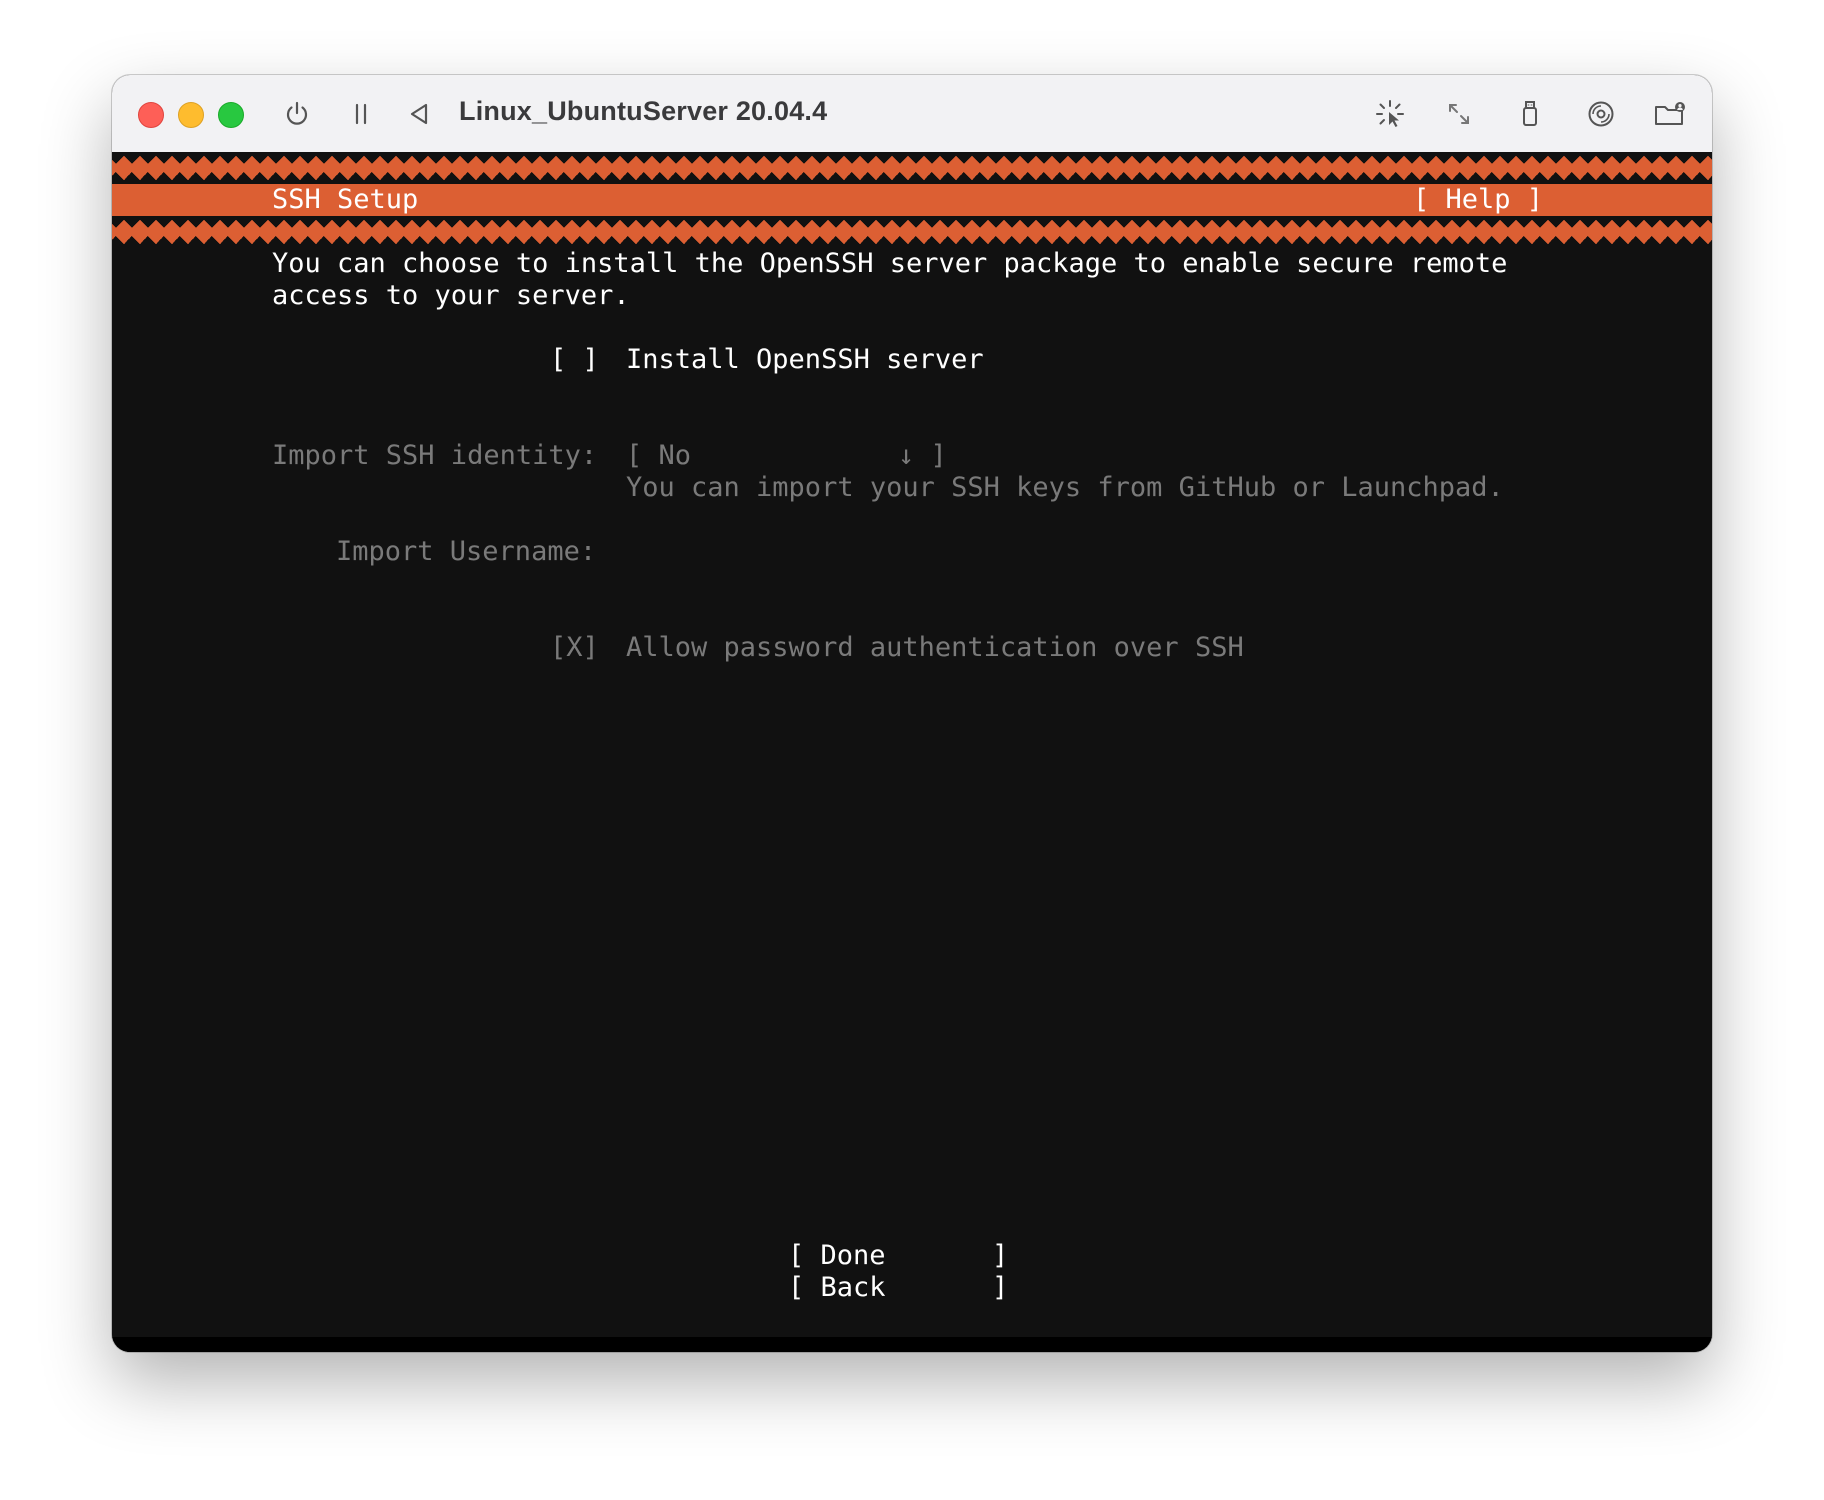 The image size is (1824, 1500). I want to click on installer-header-title: SSH Setup, so click(345, 199).